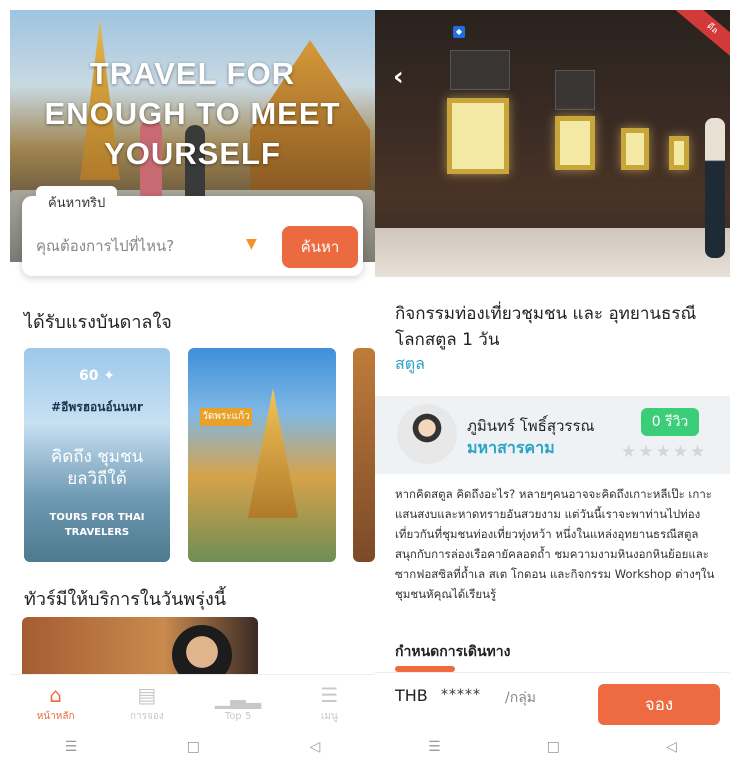 The height and width of the screenshot is (762, 730). Describe the element at coordinates (273, 453) in the screenshot. I see `temple-image` at that location.